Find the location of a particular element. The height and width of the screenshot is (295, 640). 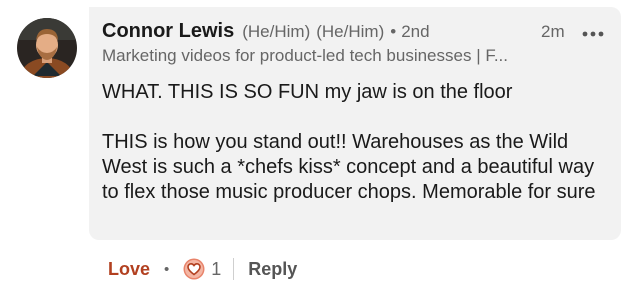

reaction-count: 1 is located at coordinates (216, 268).